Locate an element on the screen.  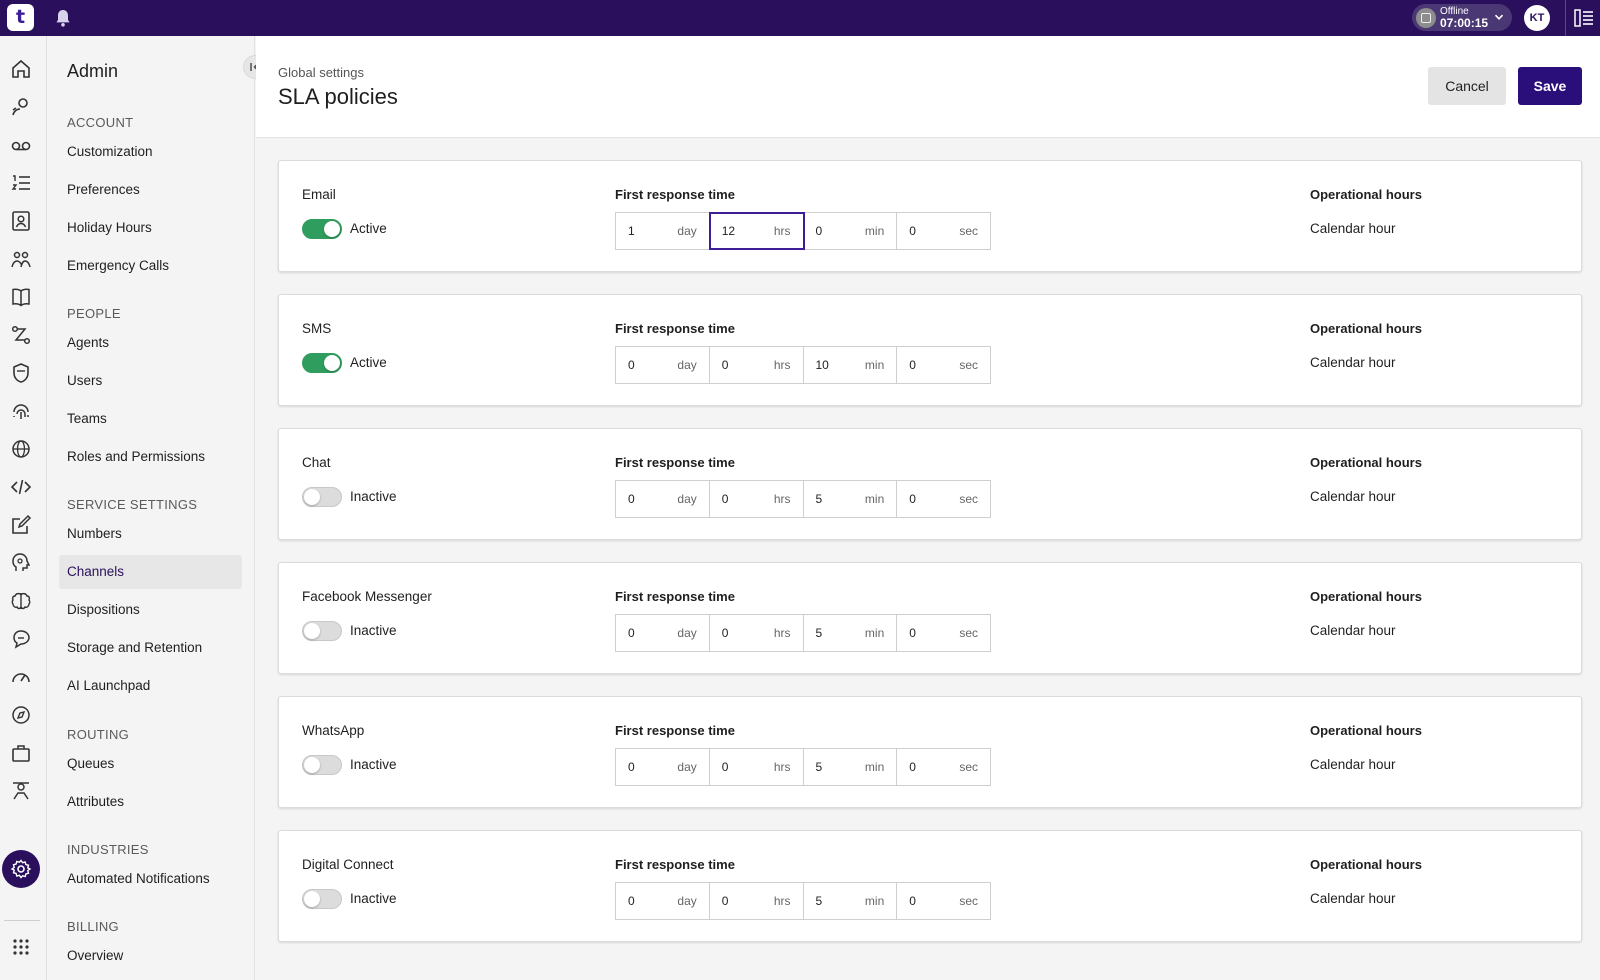
channel-status-label: Active is located at coordinates (368, 362).